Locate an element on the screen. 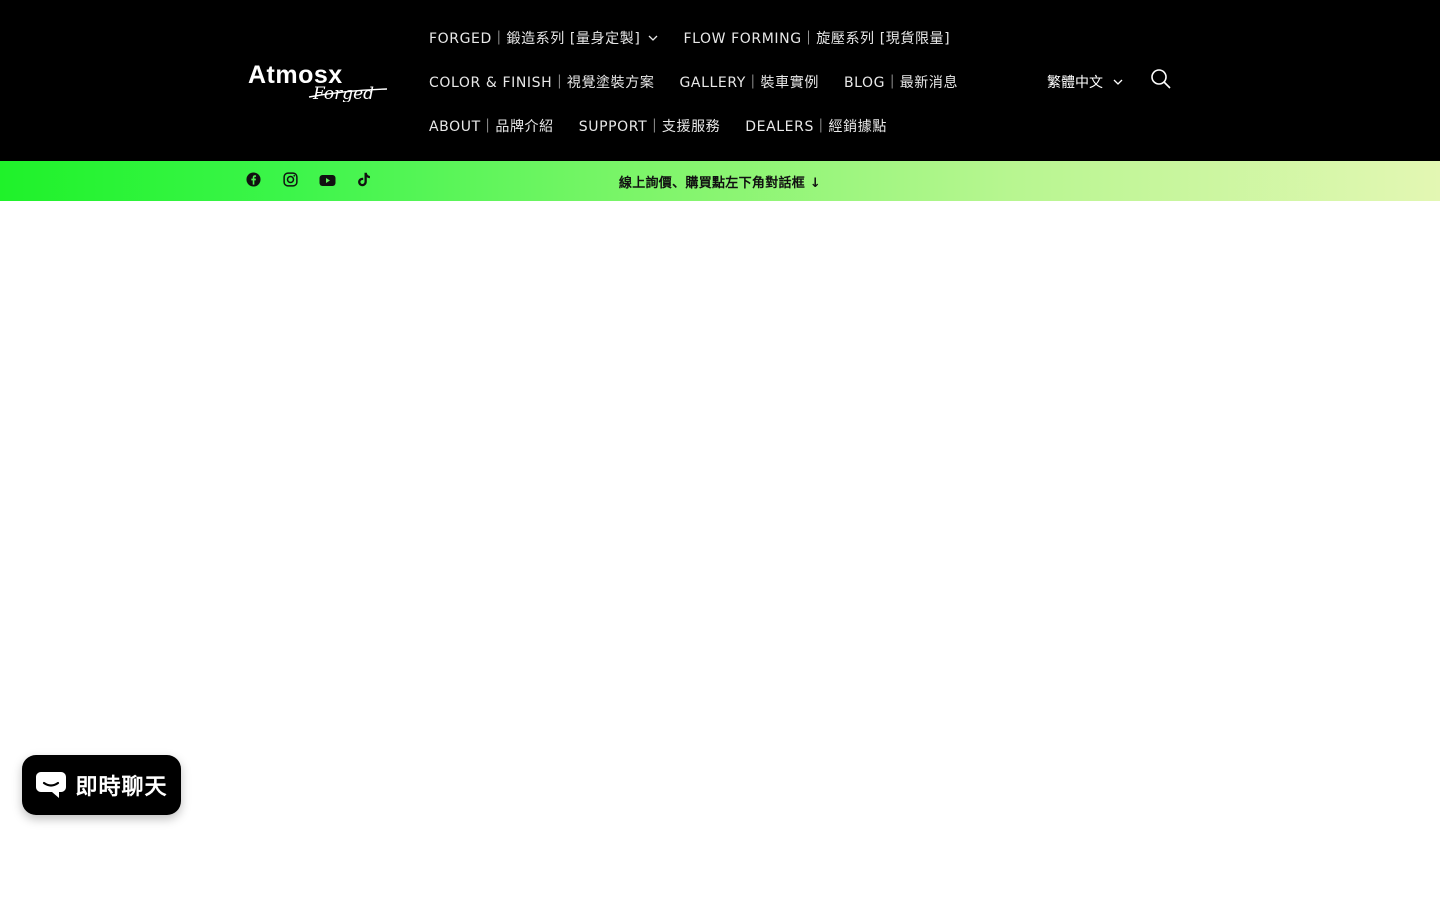 Image resolution: width=1440 pixels, height=900 pixels. social-link-facebook is located at coordinates (253, 181).